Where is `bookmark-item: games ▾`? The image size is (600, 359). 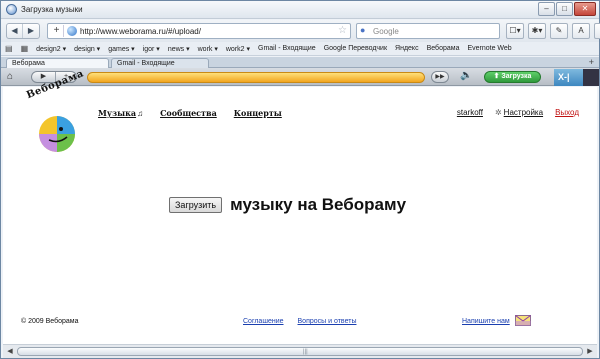 bookmark-item: games ▾ is located at coordinates (121, 49).